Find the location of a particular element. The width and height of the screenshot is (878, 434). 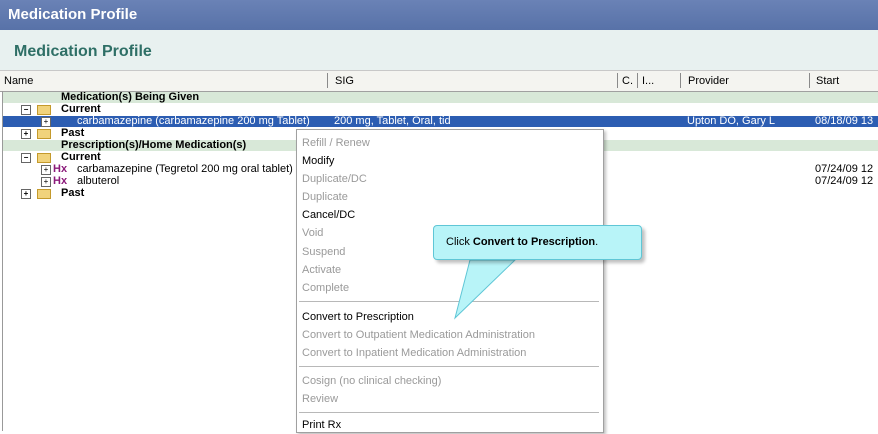

menu-item-convert-to-prescription: Convert to Prescription is located at coordinates (357, 317).